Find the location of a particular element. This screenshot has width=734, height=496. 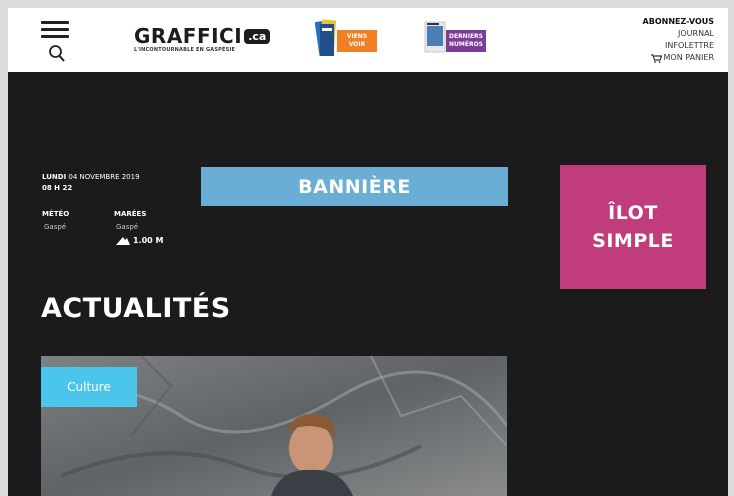

category-badge: Culture is located at coordinates (89, 387).